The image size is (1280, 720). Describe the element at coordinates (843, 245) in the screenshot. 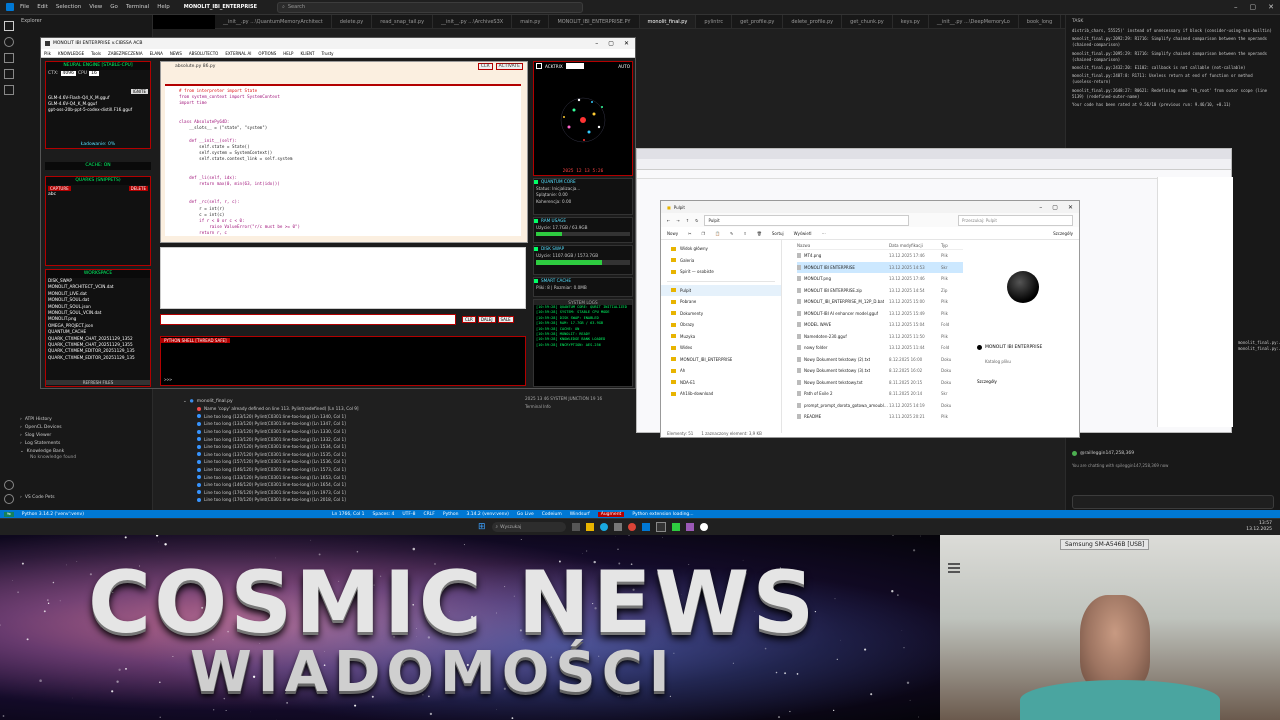

I see `column-name: Nazwa` at that location.